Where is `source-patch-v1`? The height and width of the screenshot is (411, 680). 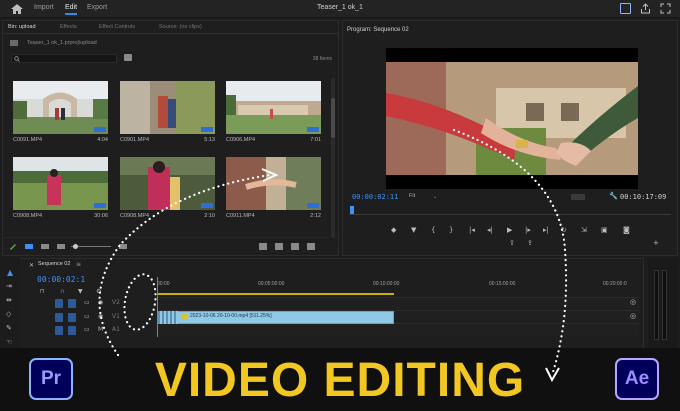
source-patch-v1 is located at coordinates (72, 317).